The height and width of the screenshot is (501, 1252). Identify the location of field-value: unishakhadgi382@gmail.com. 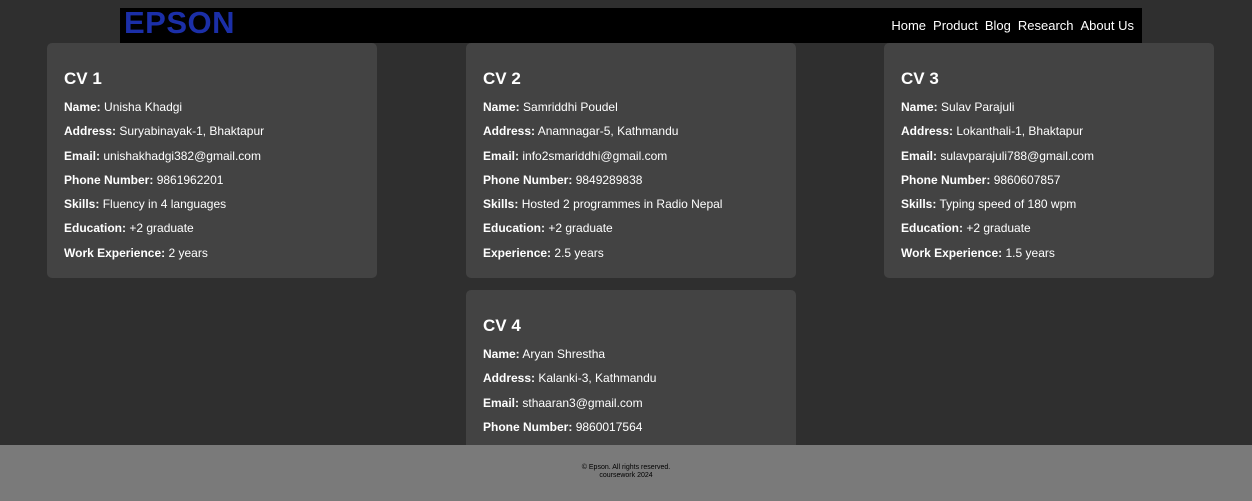
(182, 155).